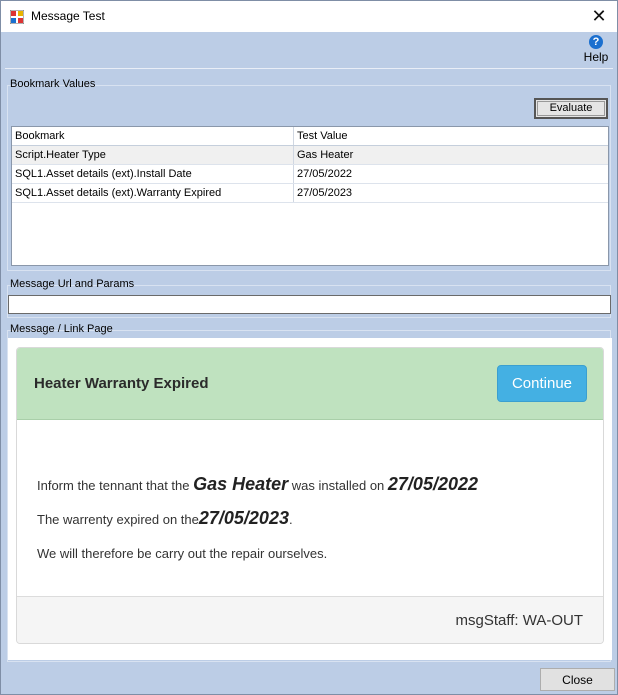  I want to click on continue-button: Continue, so click(542, 383).